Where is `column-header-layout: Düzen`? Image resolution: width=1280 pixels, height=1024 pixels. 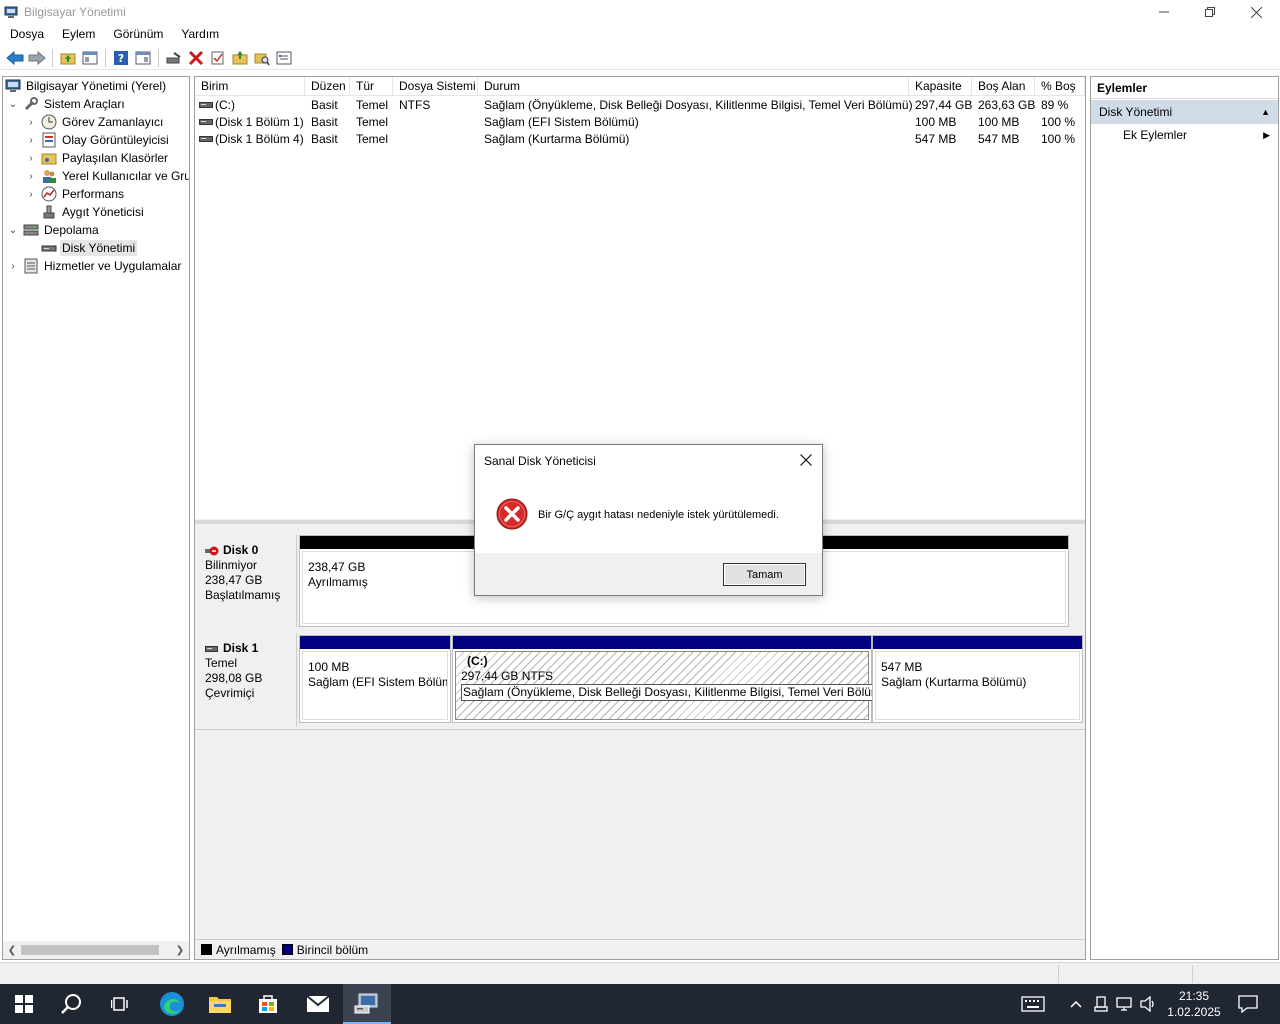
column-header-layout: Düzen is located at coordinates (327, 86).